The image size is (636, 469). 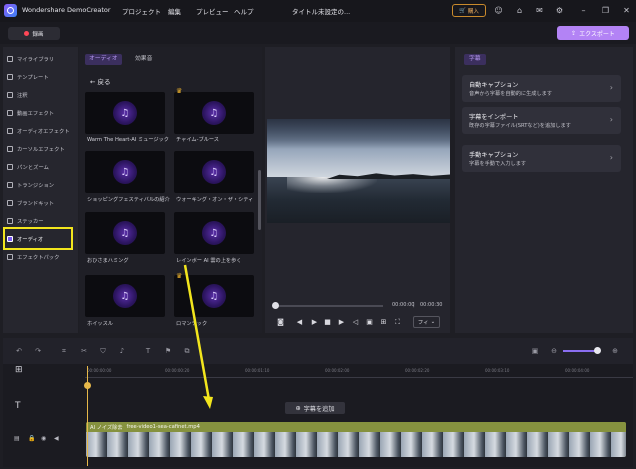 I want to click on annotation-arrow, so click(x=198, y=336).